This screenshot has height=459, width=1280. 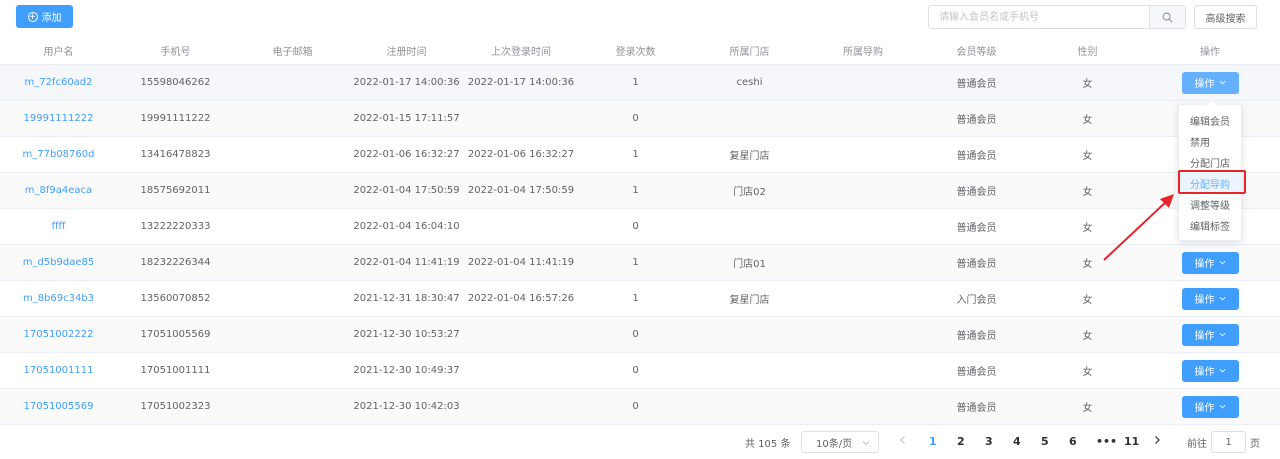 What do you see at coordinates (58, 406) in the screenshot?
I see `username-link: 17051005569` at bounding box center [58, 406].